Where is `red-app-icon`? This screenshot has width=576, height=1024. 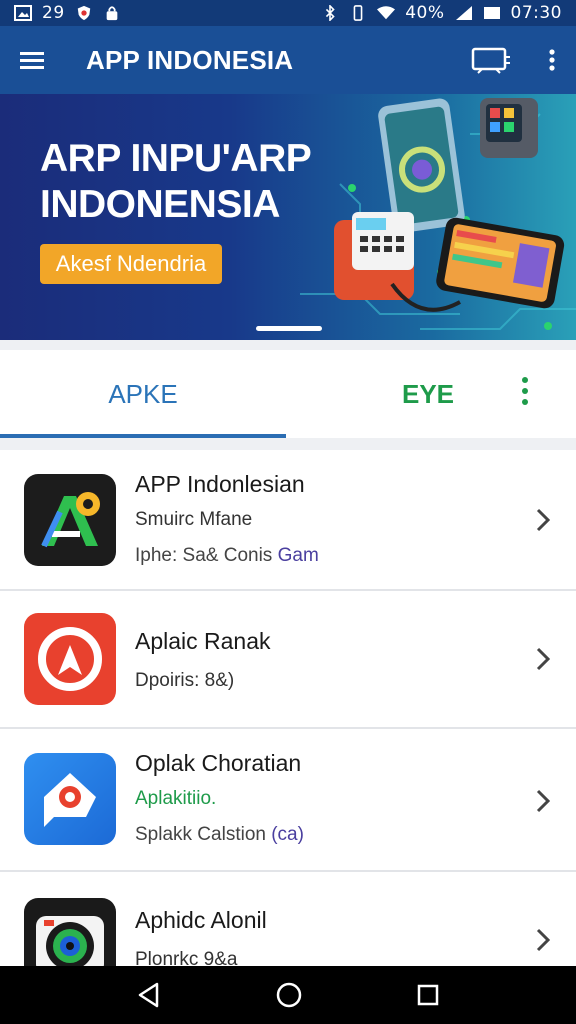 red-app-icon is located at coordinates (70, 659).